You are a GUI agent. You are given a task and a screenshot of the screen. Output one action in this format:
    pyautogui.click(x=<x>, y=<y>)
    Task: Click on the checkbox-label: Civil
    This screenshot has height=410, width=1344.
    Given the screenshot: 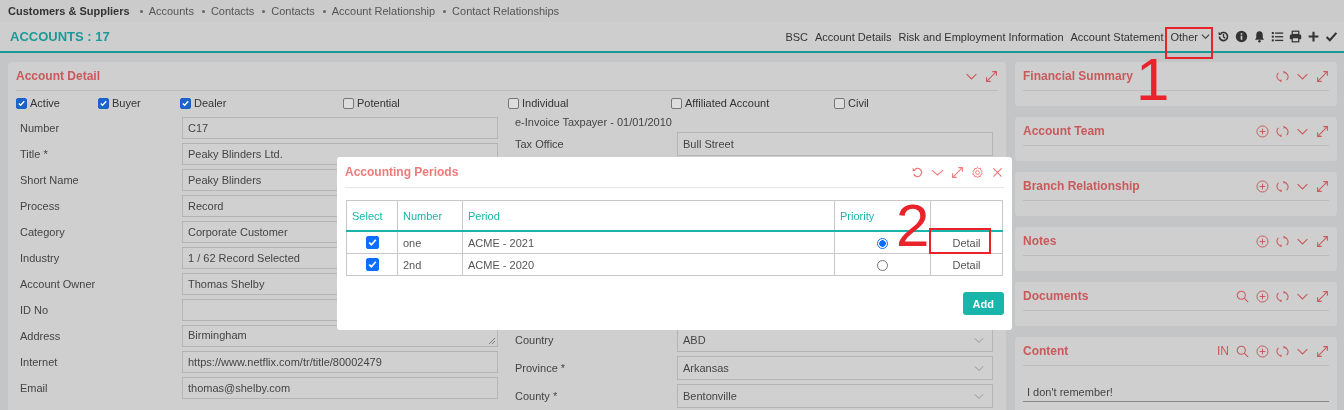 What is the action you would take?
    pyautogui.click(x=858, y=103)
    